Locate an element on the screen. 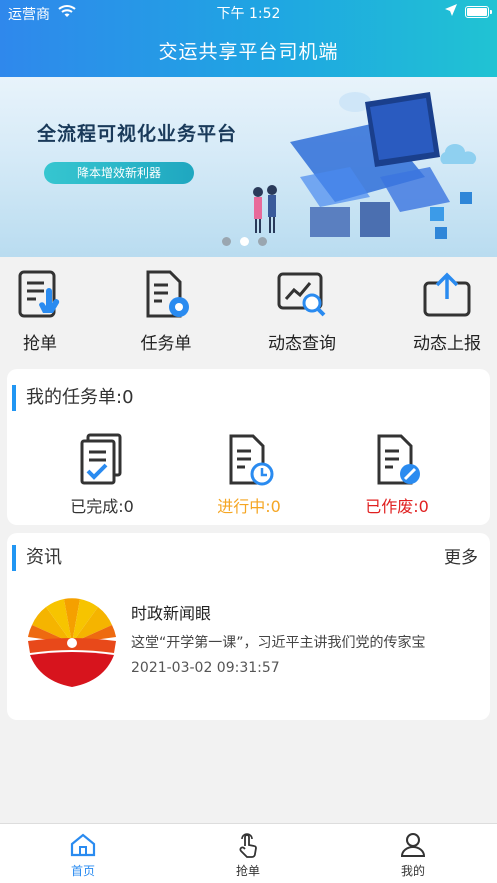  tab-home: 首页 is located at coordinates (83, 855).